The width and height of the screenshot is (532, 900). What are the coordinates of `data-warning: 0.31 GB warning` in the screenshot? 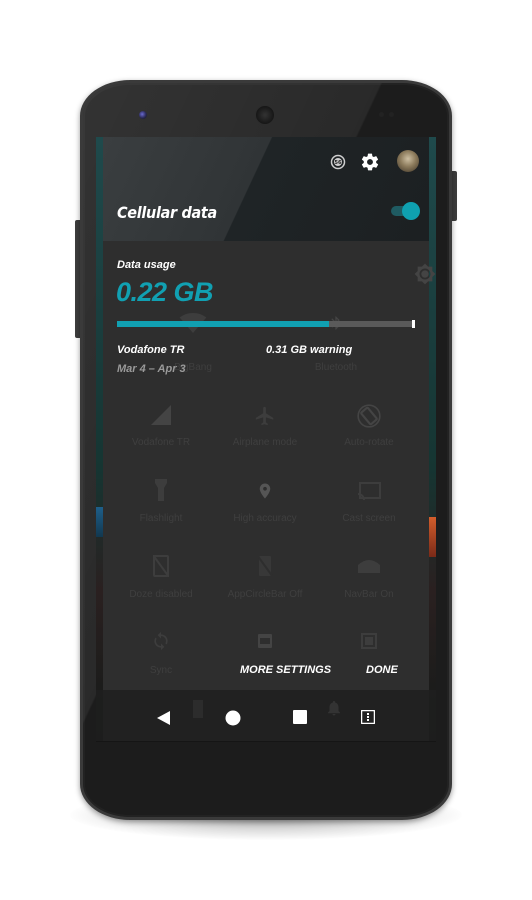 It's located at (309, 350).